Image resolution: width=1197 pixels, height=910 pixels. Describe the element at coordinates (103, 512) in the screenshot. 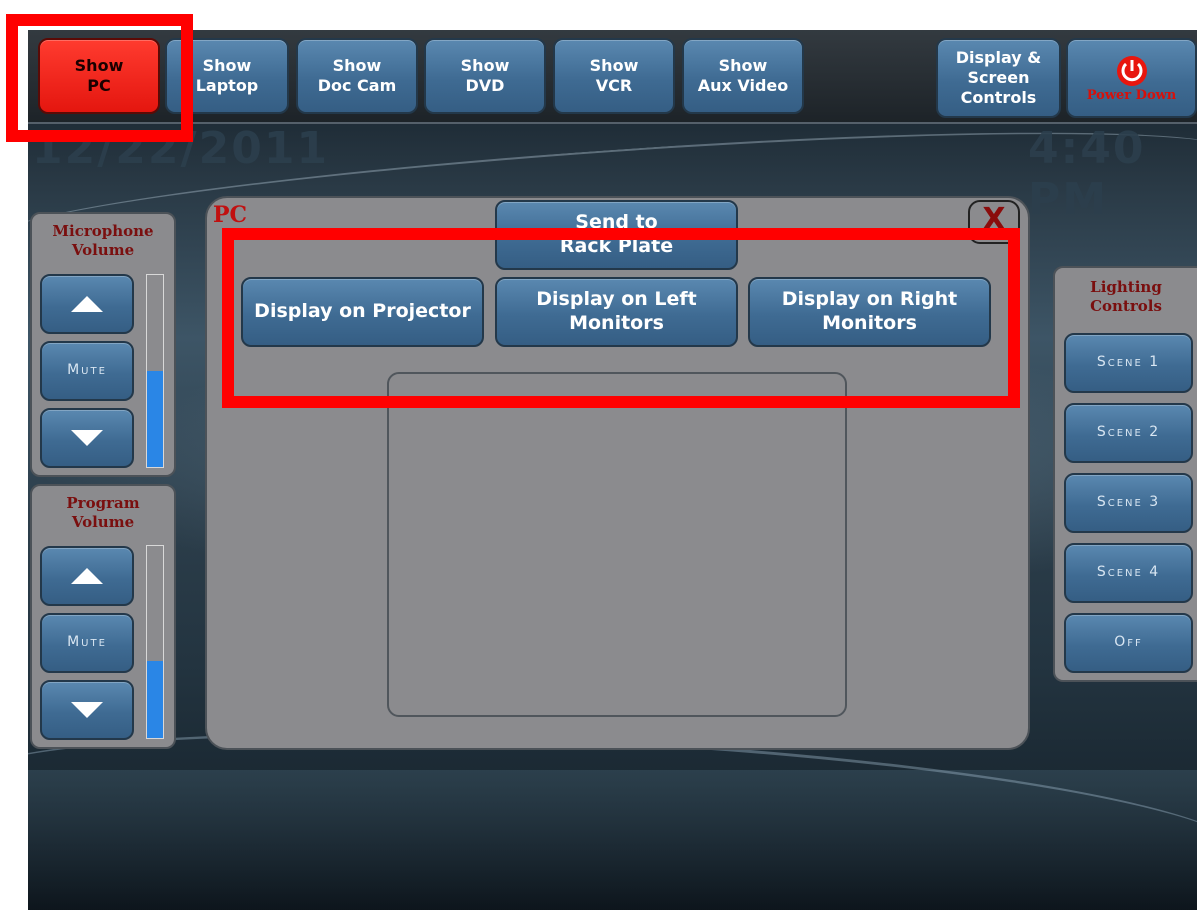

I see `program-volume-title: Program Volume` at that location.